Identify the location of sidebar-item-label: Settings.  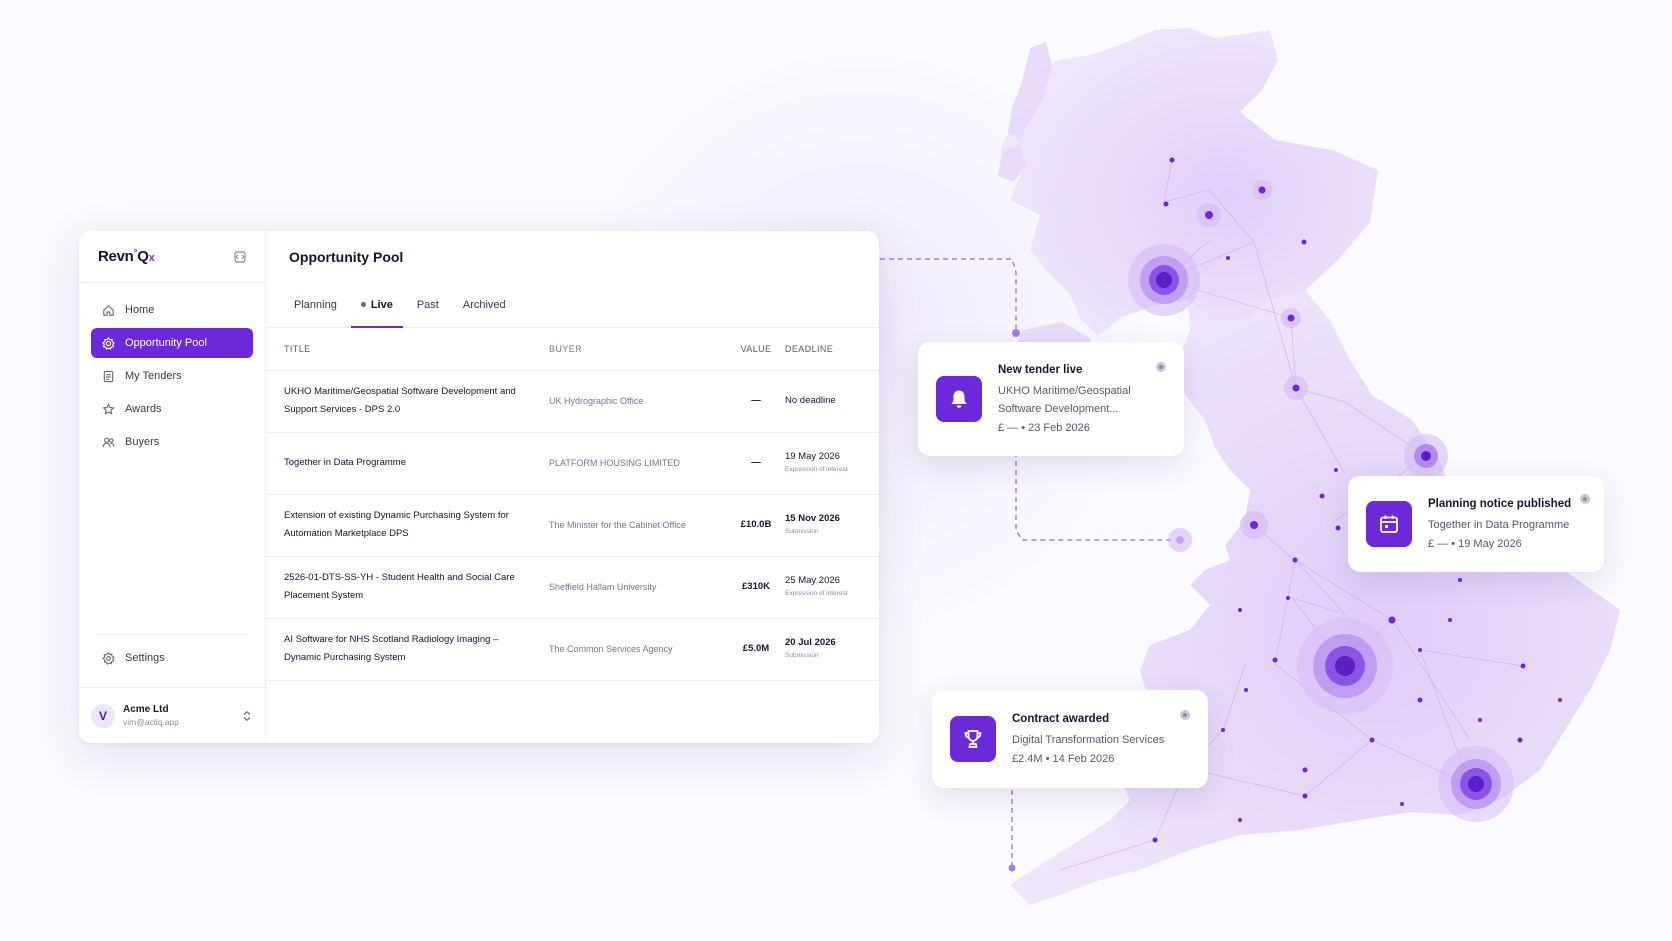
(145, 658).